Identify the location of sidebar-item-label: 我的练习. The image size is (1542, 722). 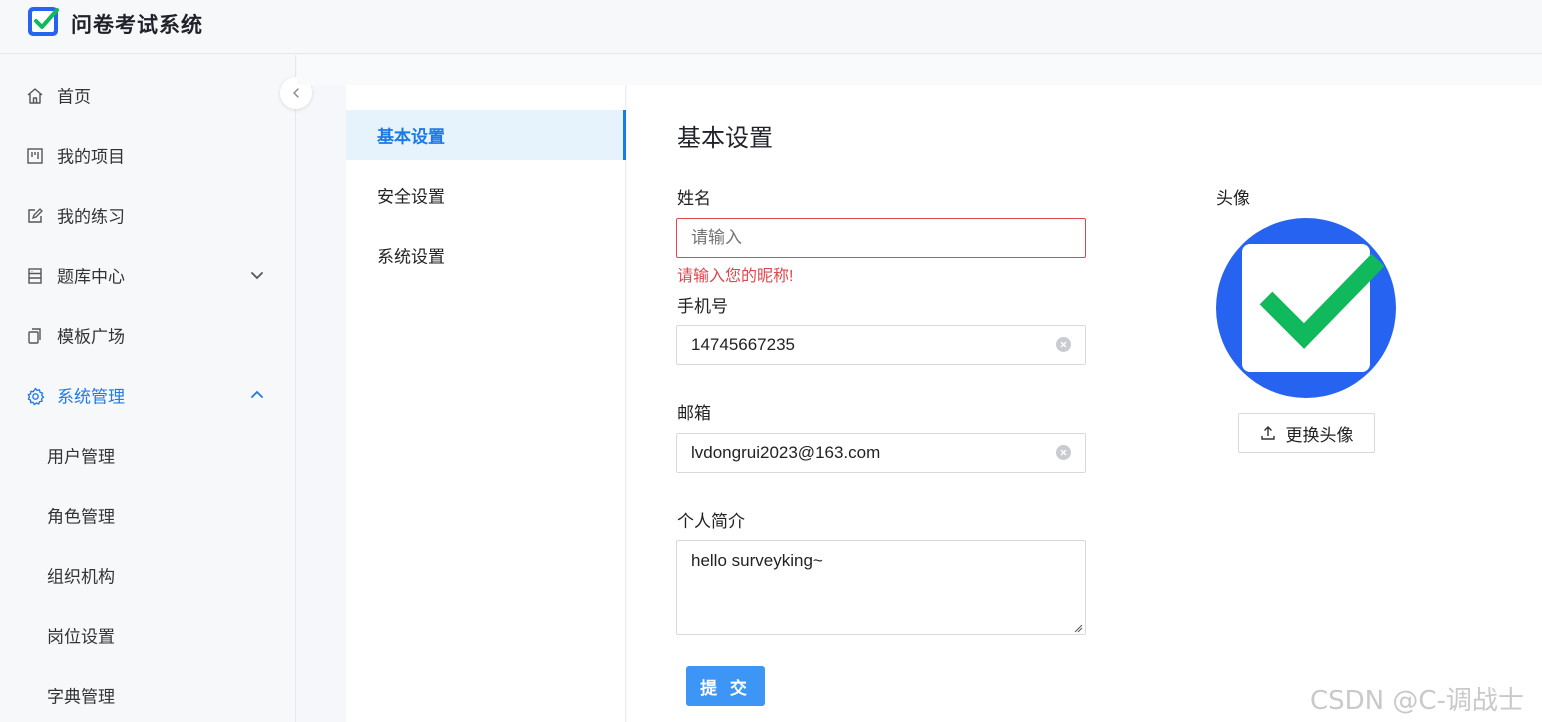
(91, 217).